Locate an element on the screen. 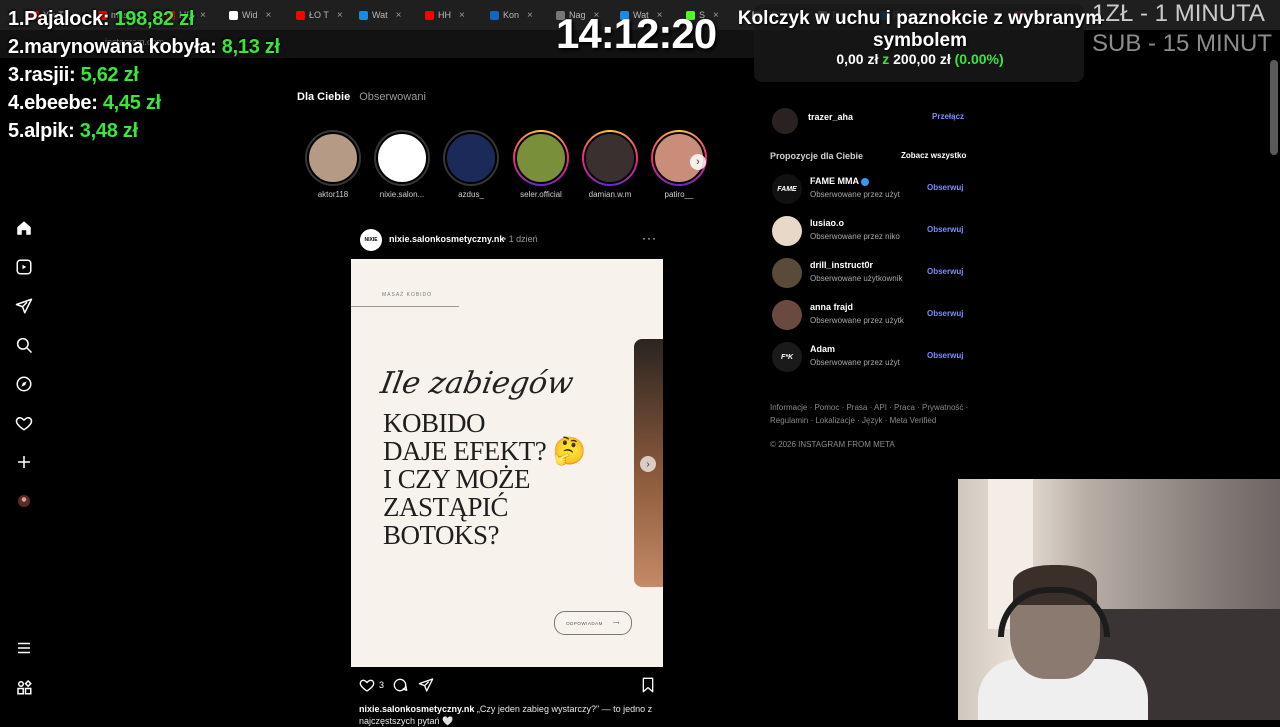  like-button is located at coordinates (367, 685).